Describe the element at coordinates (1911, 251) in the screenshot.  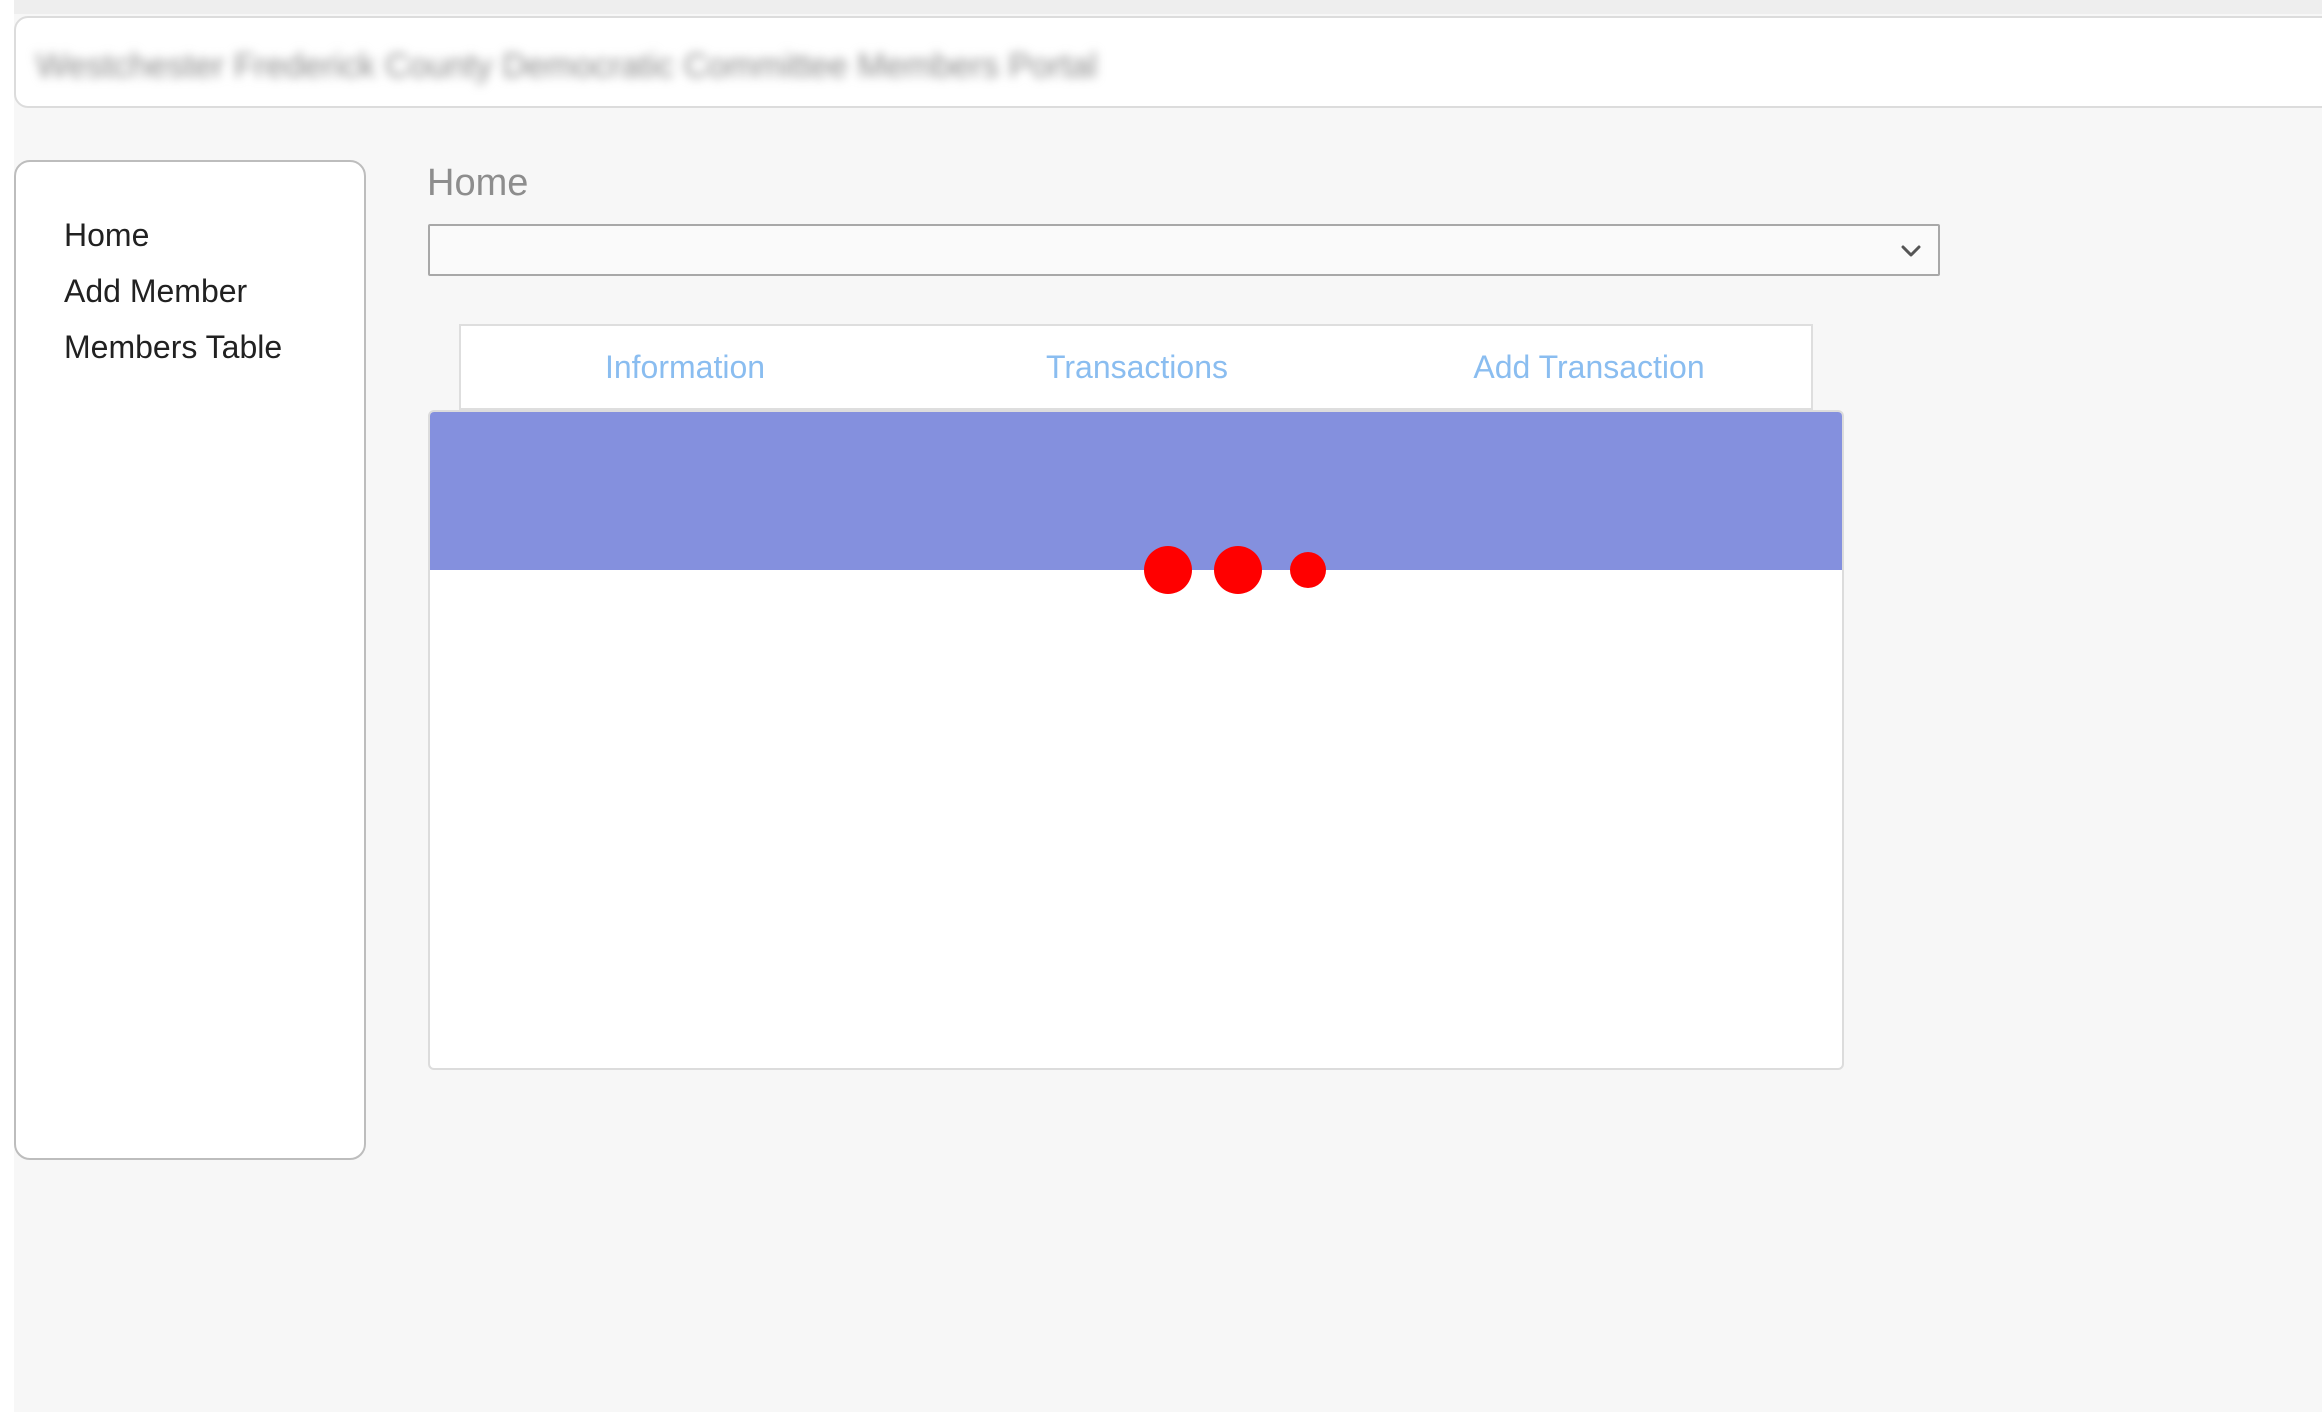
I see `chevron-down-icon` at that location.